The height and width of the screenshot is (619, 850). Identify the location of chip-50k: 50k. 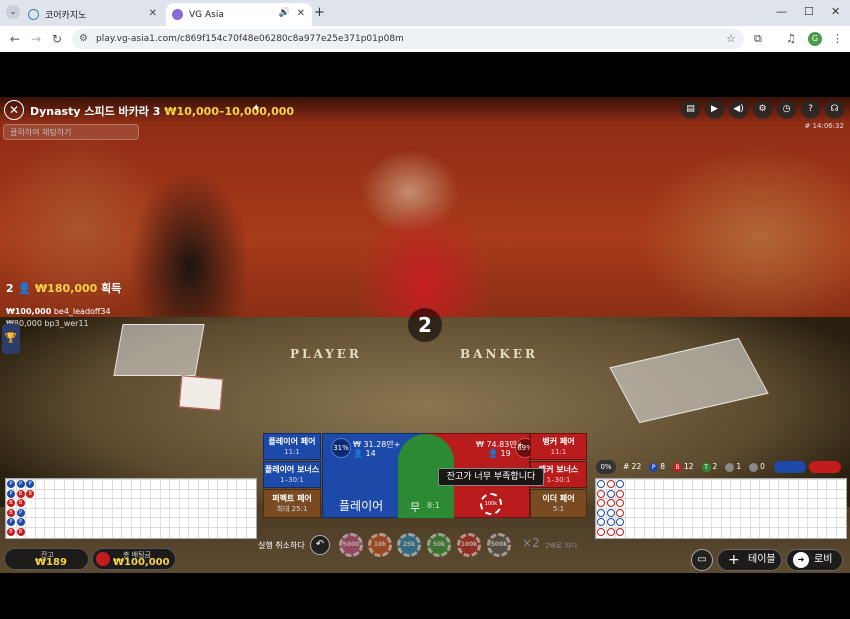
(439, 545).